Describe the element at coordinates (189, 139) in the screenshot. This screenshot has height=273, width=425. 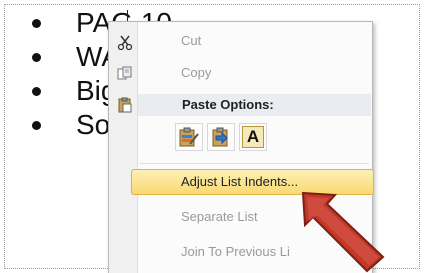
I see `brush-clipboard-icon` at that location.